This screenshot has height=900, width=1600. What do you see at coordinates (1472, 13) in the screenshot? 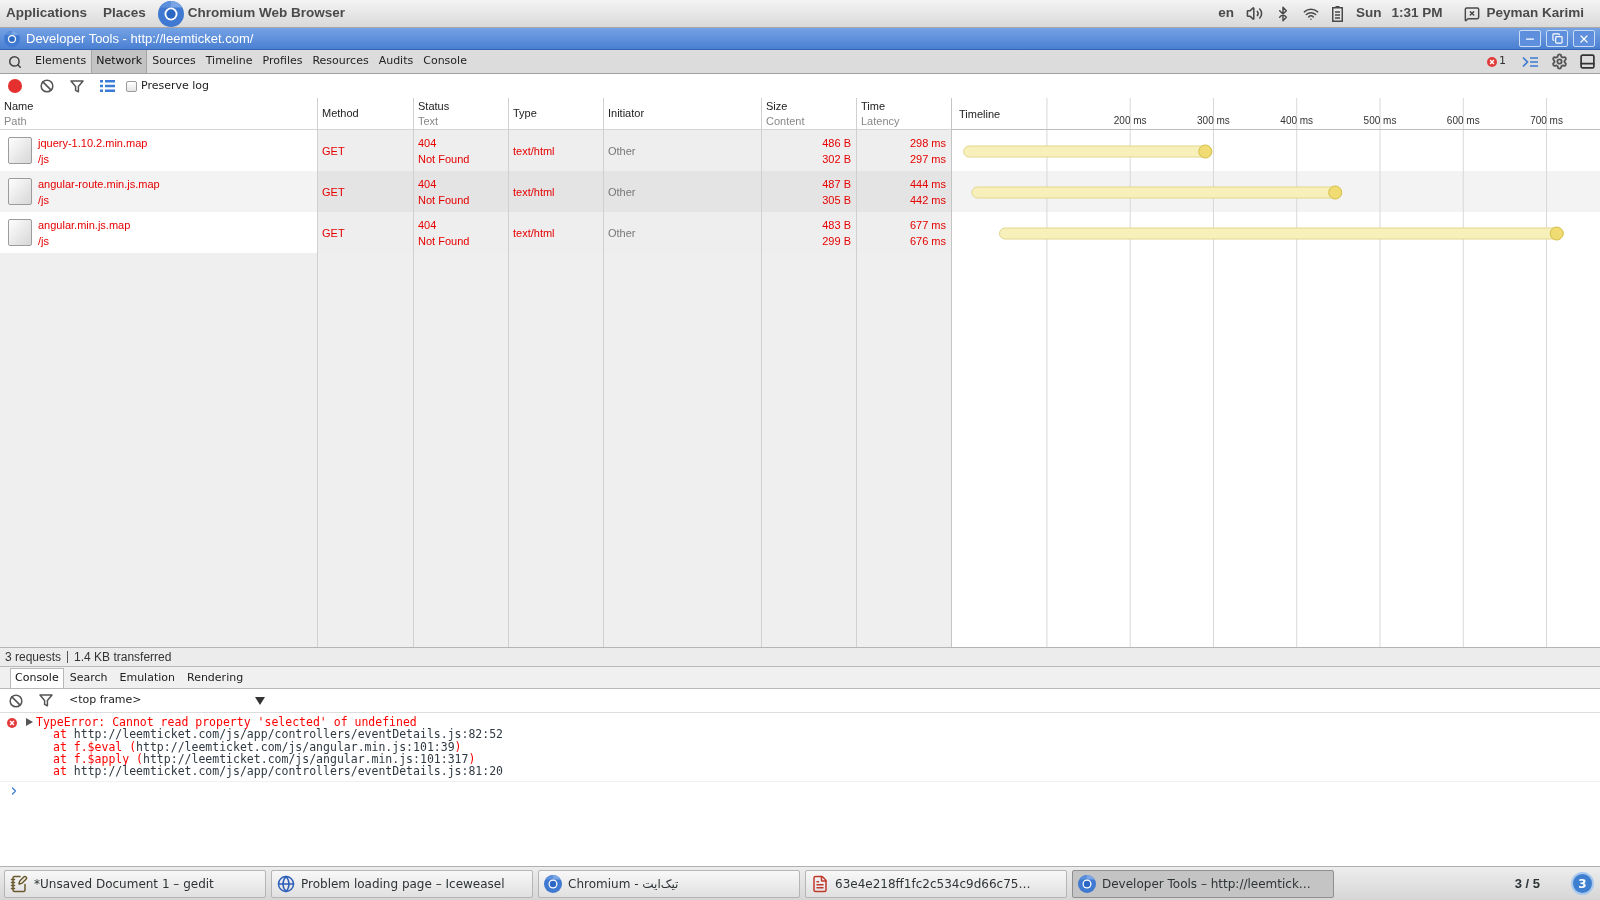
I see `speech-bubble-icon` at bounding box center [1472, 13].